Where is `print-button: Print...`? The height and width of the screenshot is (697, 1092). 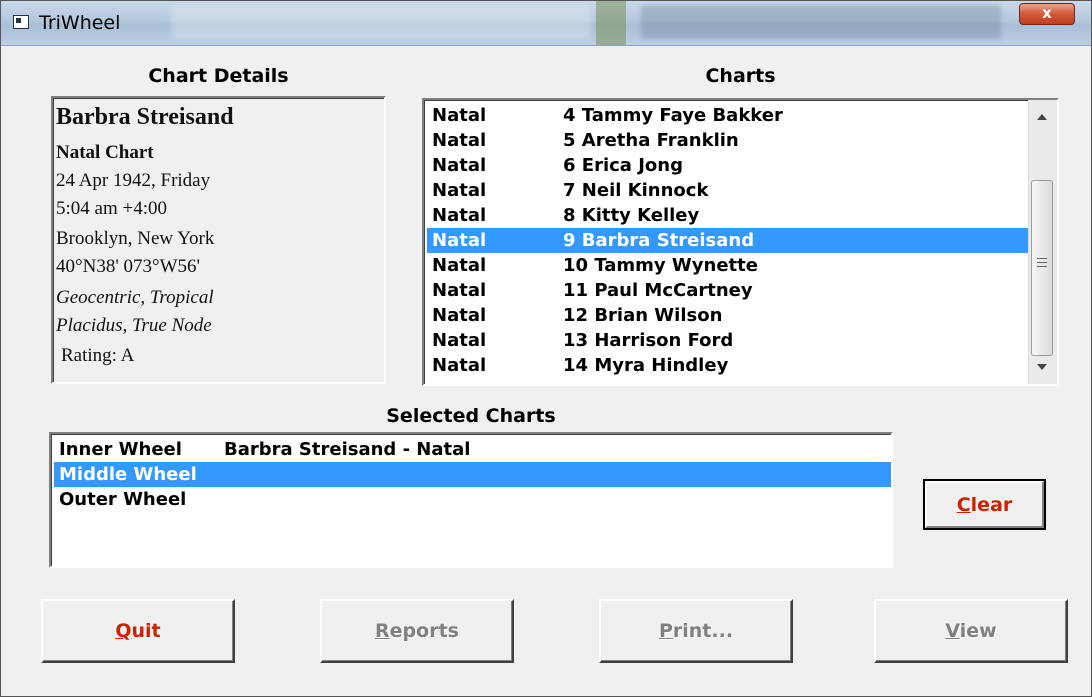
print-button: Print... is located at coordinates (696, 631).